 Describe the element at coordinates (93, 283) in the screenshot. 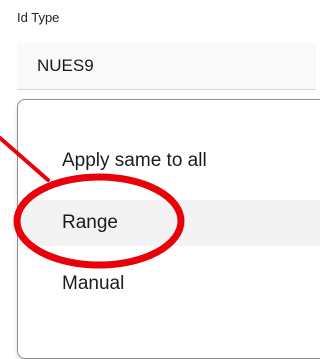

I see `option-label: Manual` at that location.